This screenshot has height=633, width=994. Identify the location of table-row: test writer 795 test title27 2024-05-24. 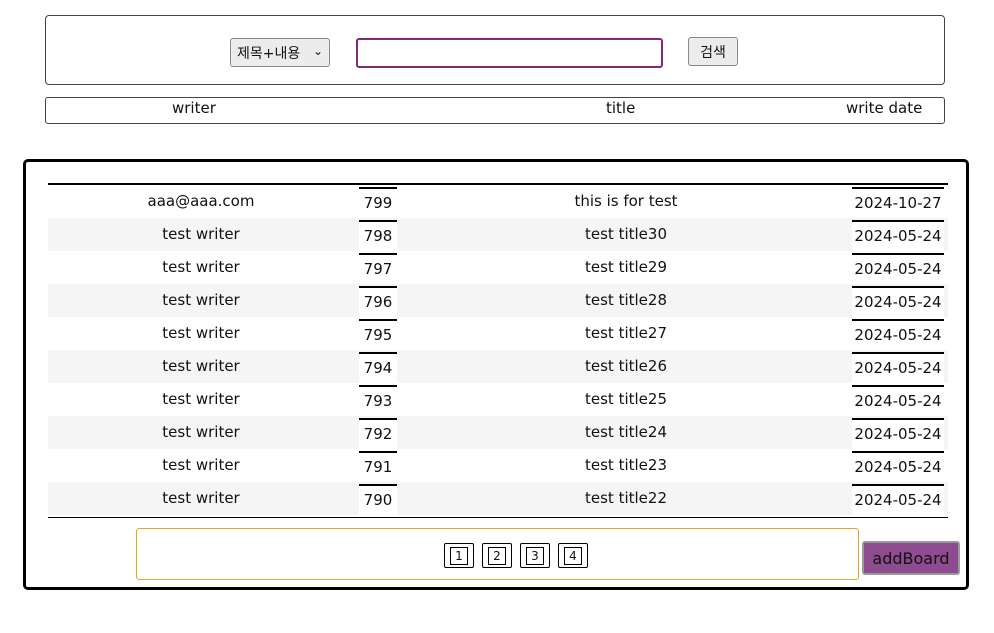
(498, 333).